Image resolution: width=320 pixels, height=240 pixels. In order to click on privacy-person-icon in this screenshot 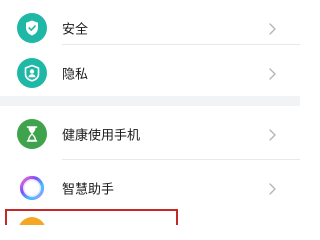, I will do `click(32, 72)`.